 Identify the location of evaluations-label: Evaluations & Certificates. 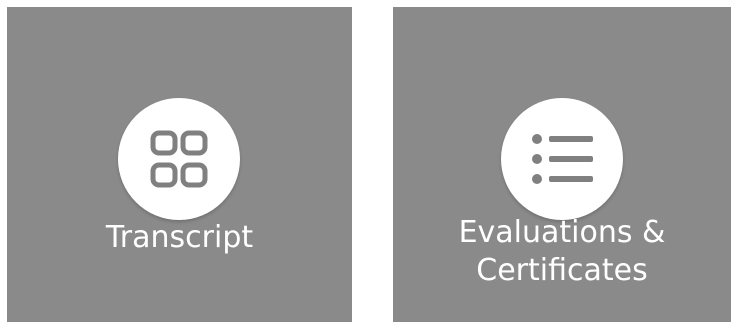
(562, 252).